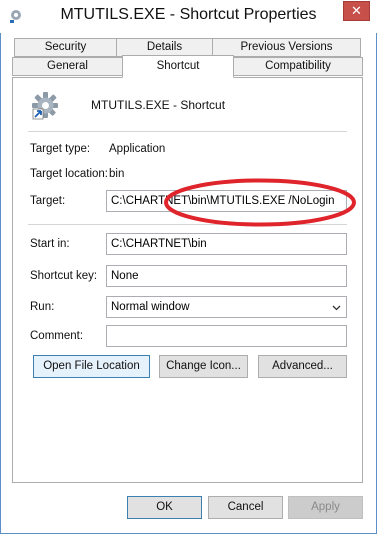  Describe the element at coordinates (137, 149) in the screenshot. I see `target-type-value: Application` at that location.